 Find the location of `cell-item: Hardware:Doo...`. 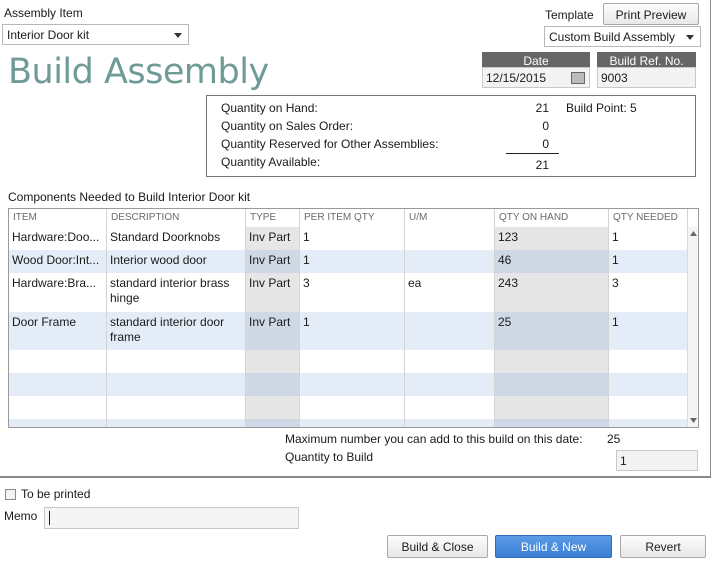

cell-item: Hardware:Doo... is located at coordinates (58, 238).